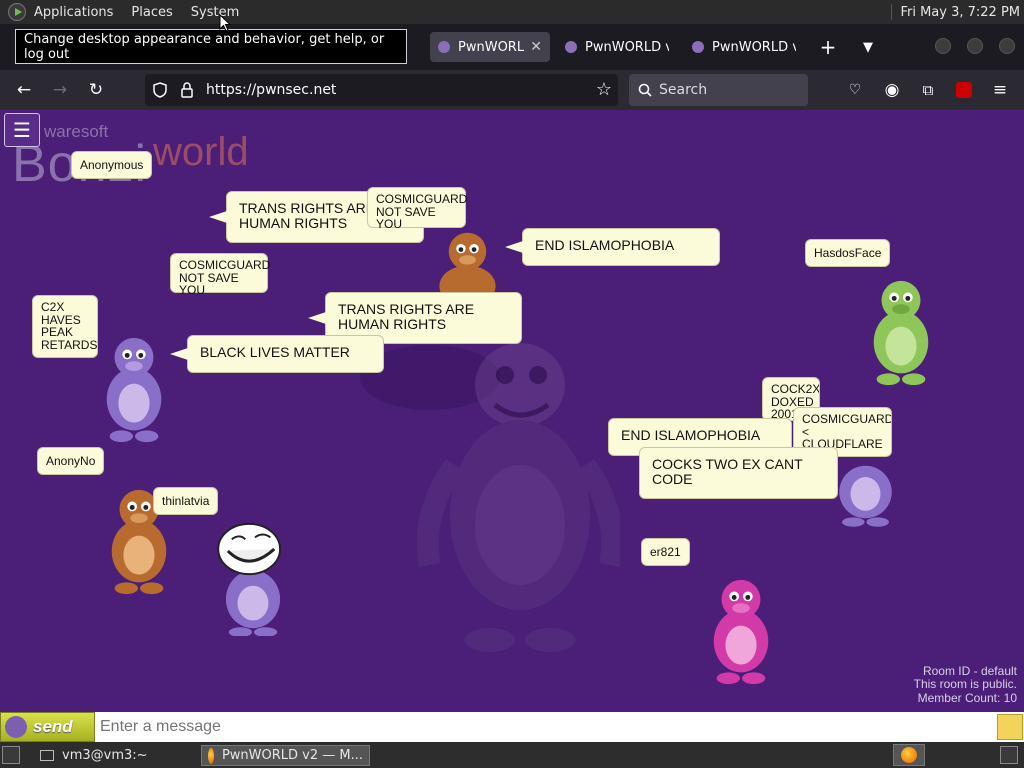  Describe the element at coordinates (612, 247) in the screenshot. I see `speech-bubble: END ISLAMOPHOBIA` at that location.